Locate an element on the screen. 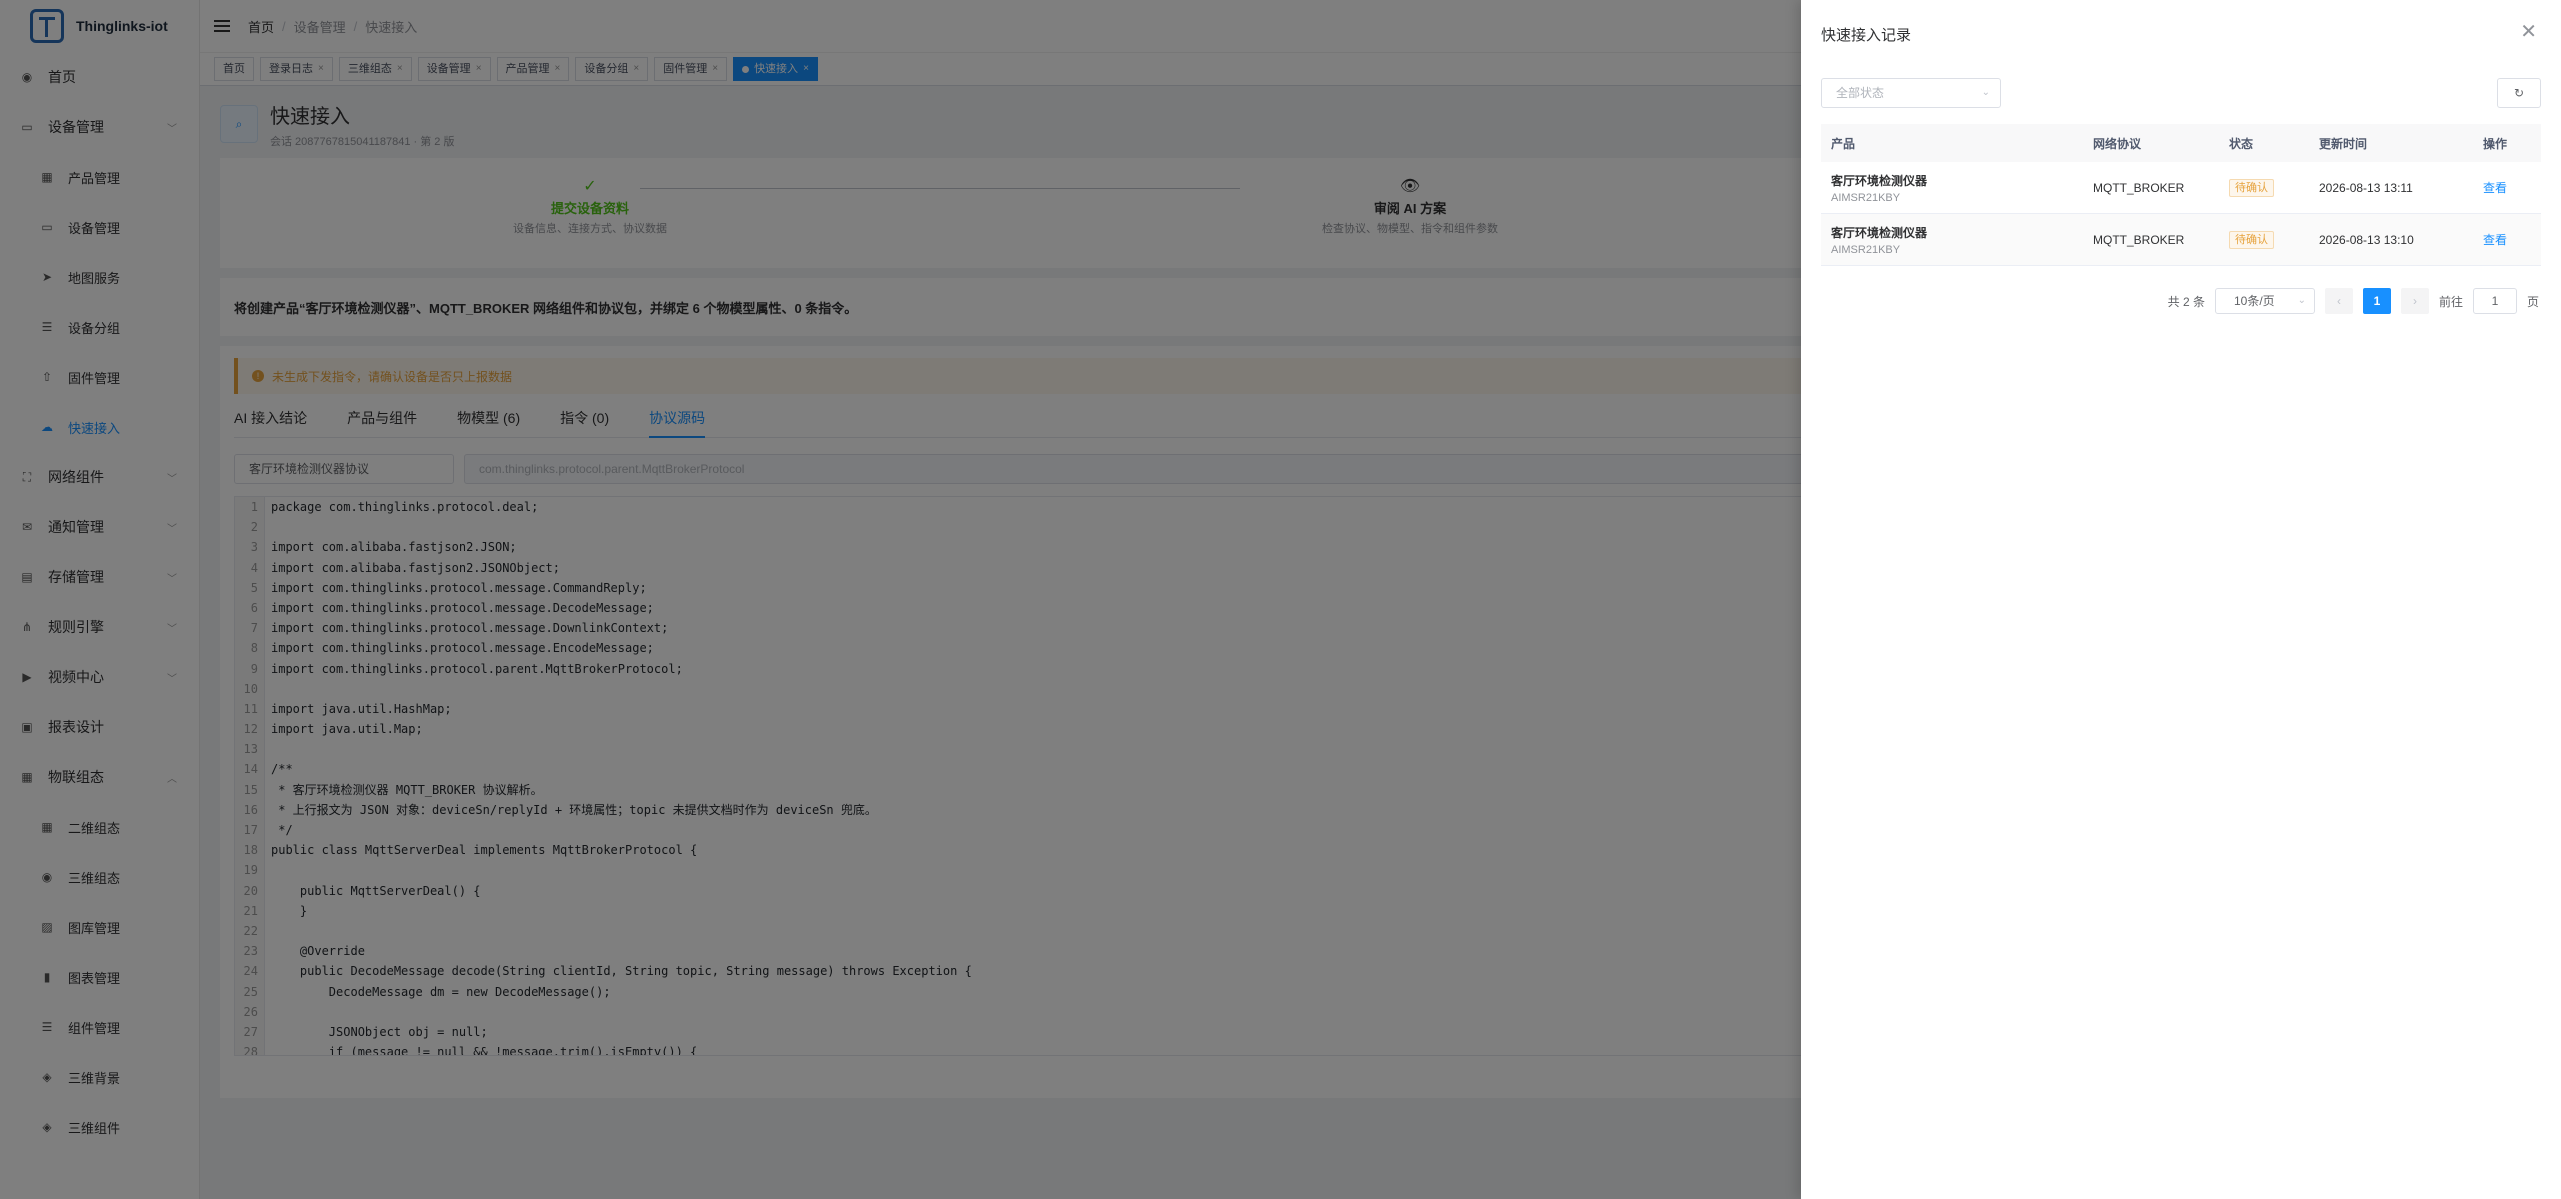 This screenshot has height=1199, width=2561. page-size-value: 10条/页 is located at coordinates (2254, 301).